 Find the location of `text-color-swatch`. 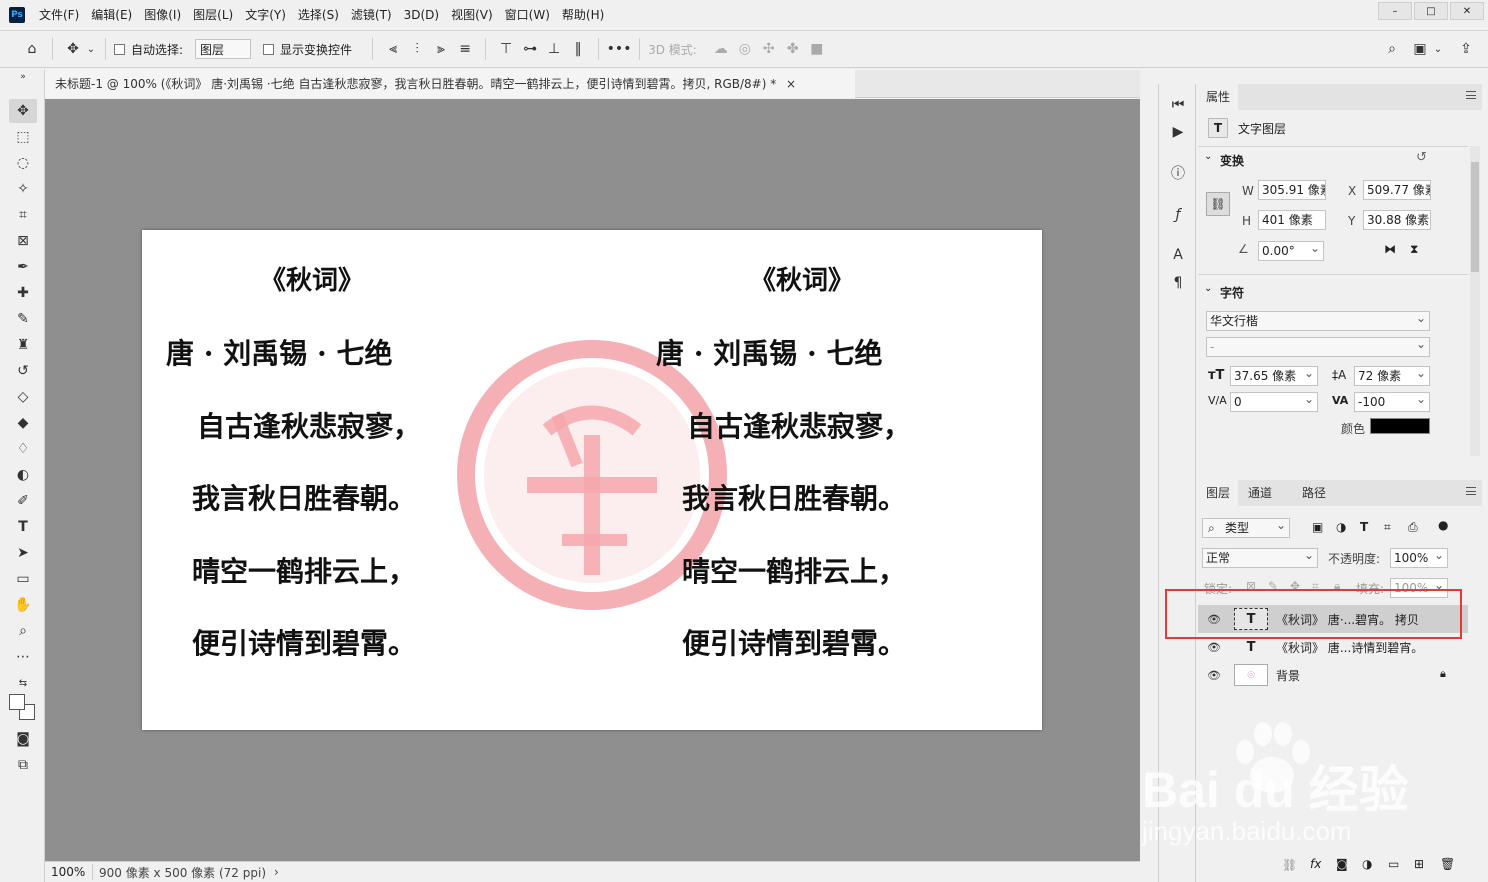

text-color-swatch is located at coordinates (1400, 426).